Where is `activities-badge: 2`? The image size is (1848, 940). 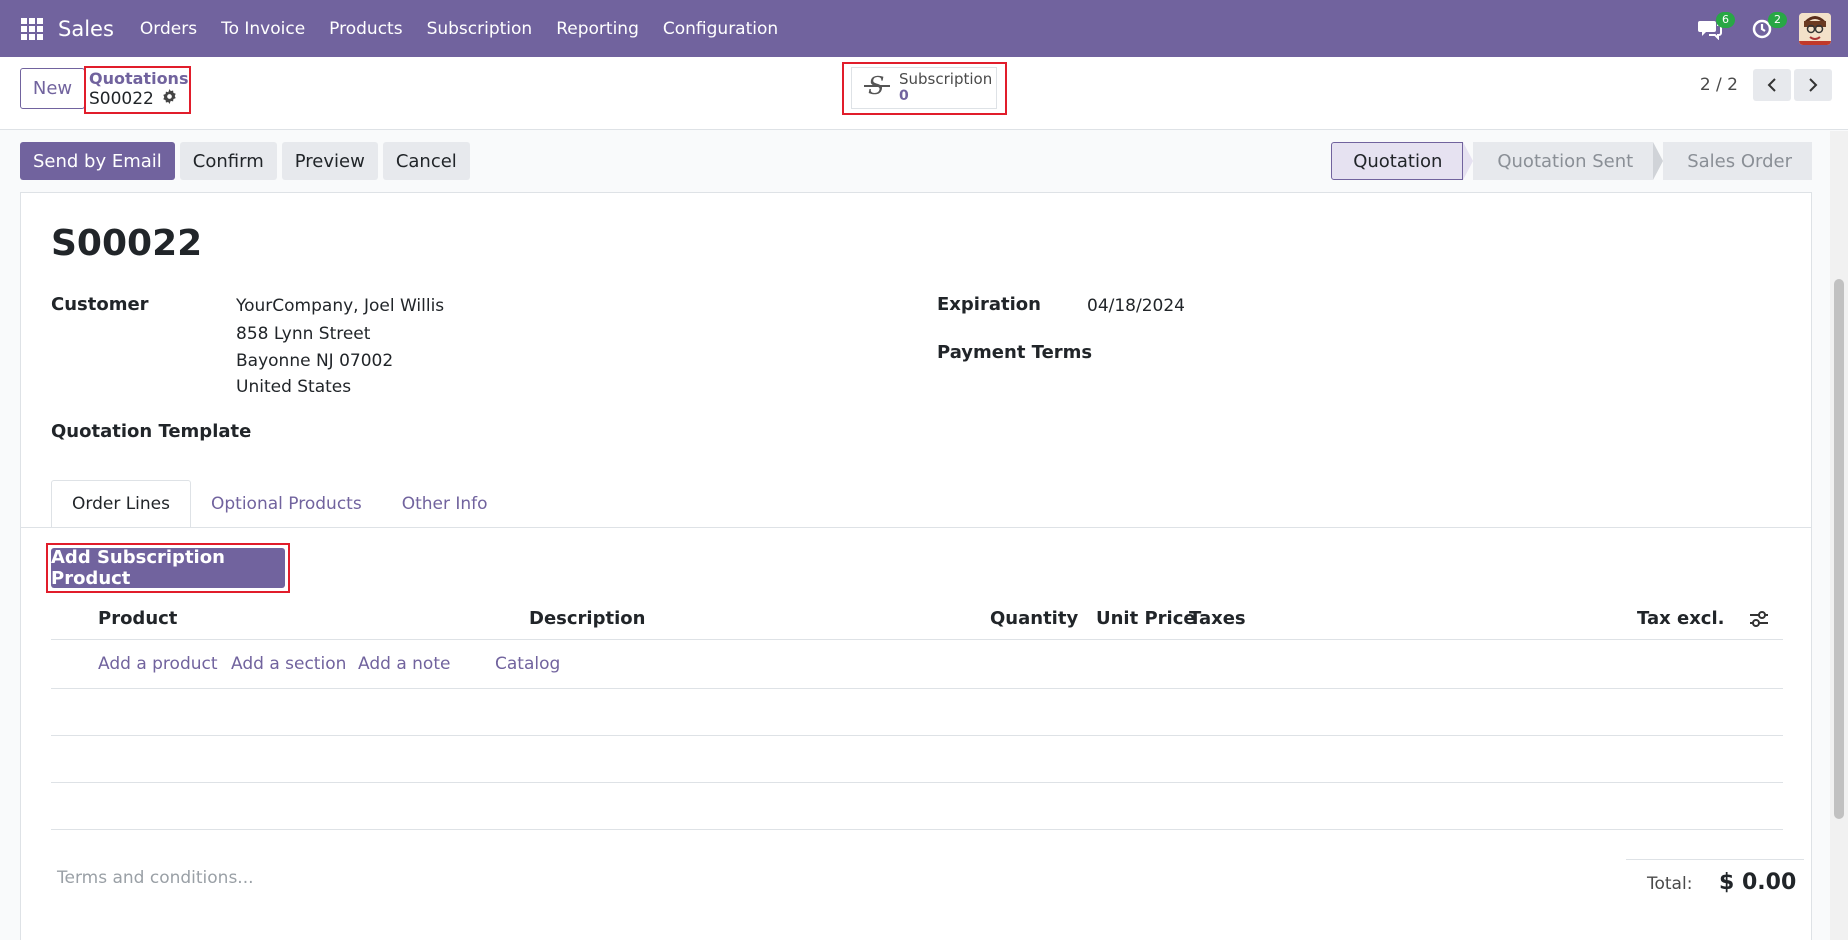 activities-badge: 2 is located at coordinates (1777, 19).